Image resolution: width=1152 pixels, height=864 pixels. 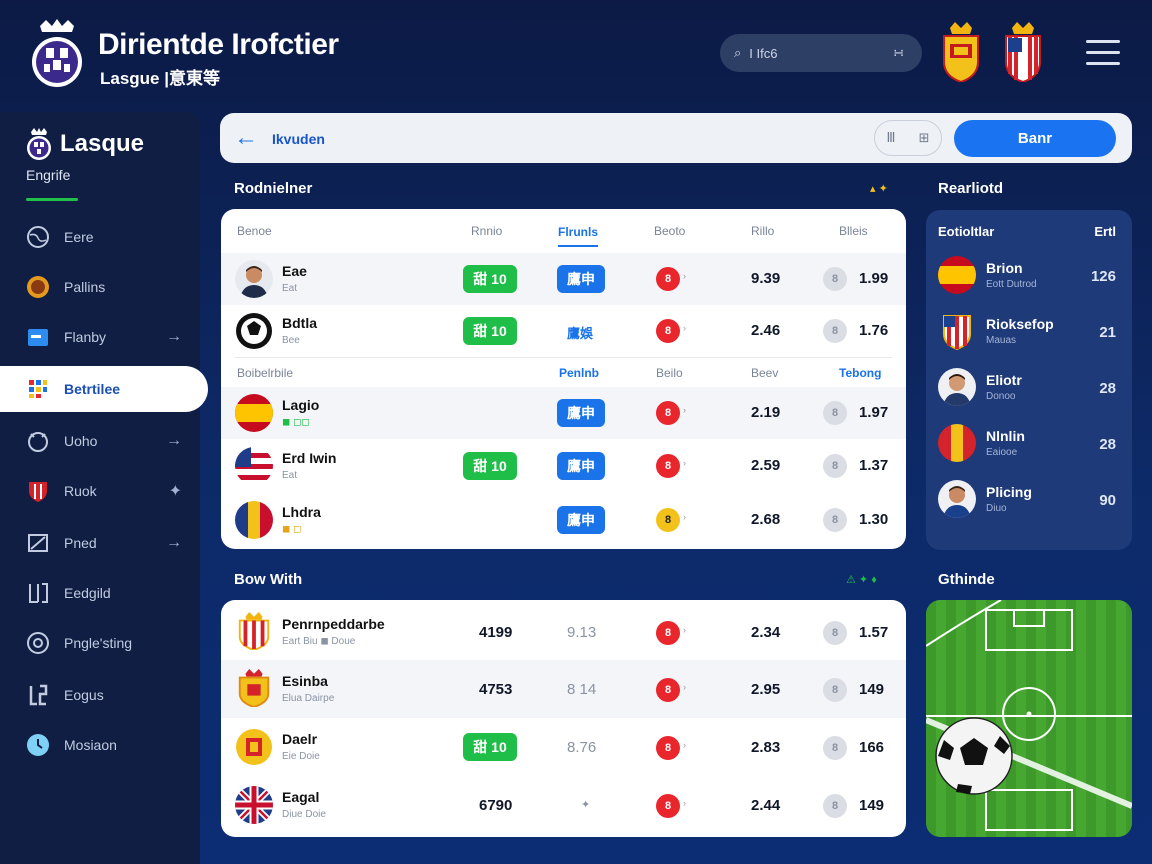 I want to click on tab-flrunls: Flrunls, so click(x=578, y=236).